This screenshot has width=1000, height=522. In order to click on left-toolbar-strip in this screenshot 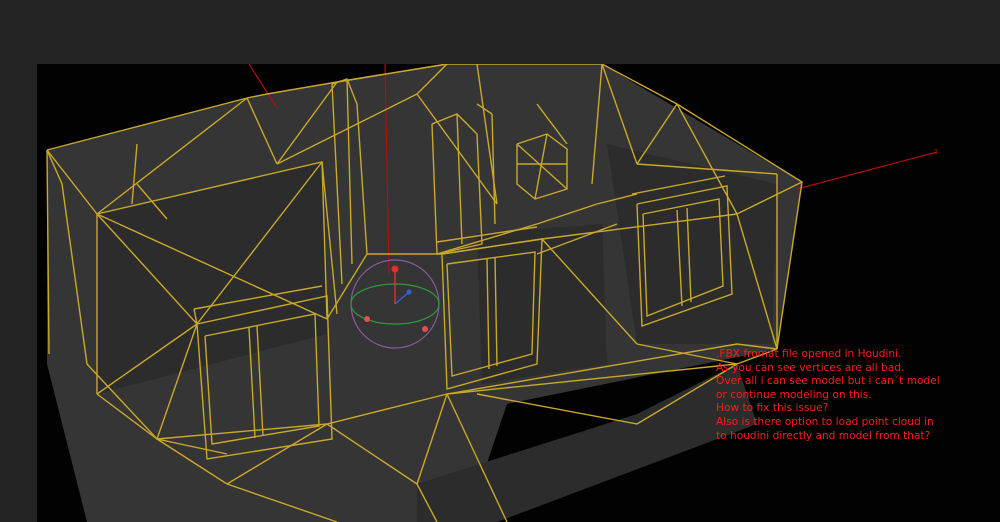, I will do `click(18, 293)`.